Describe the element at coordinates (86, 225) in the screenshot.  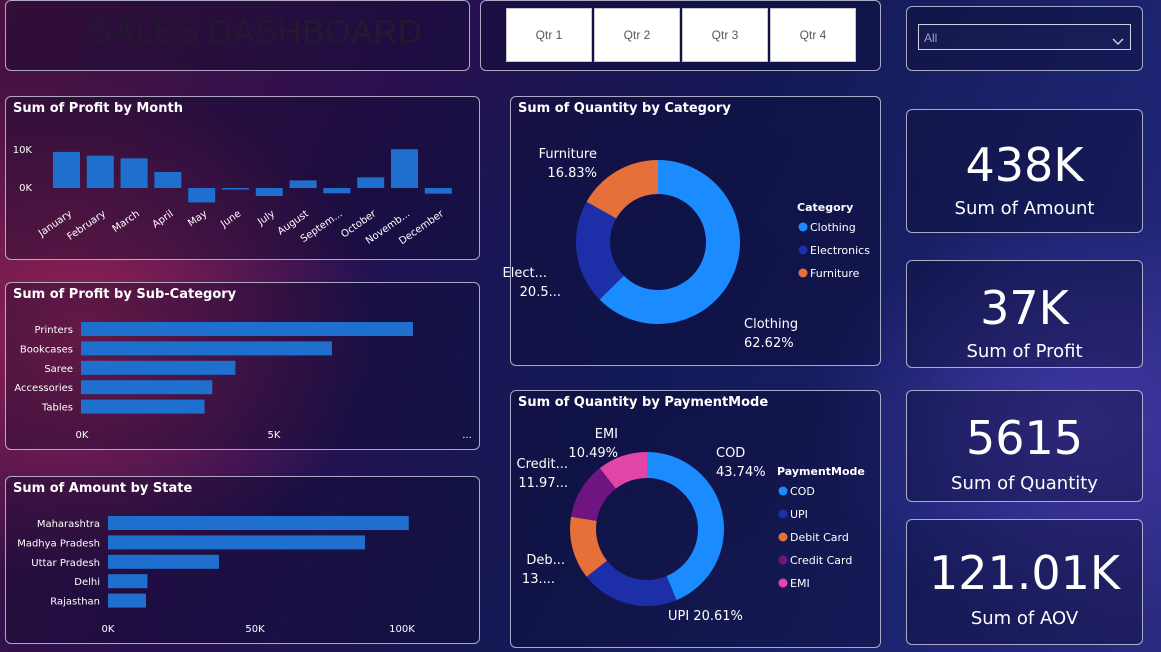
I see `x-tick-label: February` at that location.